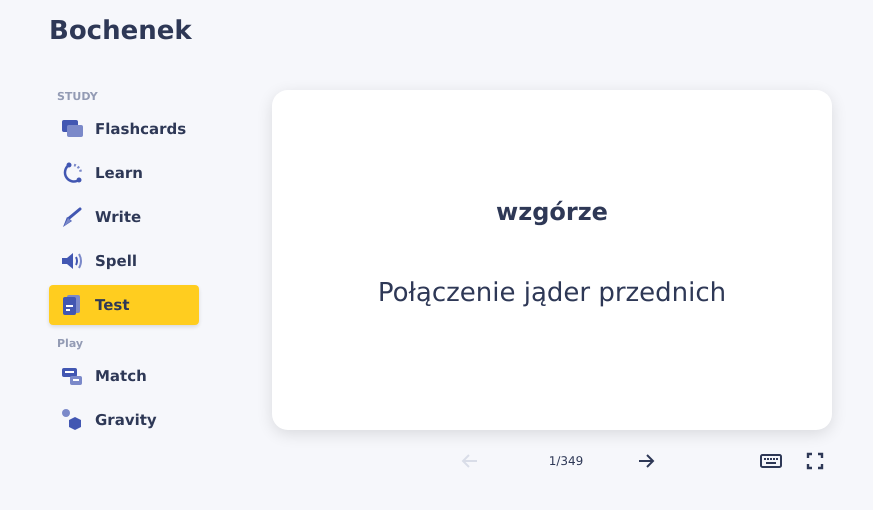 The height and width of the screenshot is (510, 873). What do you see at coordinates (78, 96) in the screenshot?
I see `section-label: STUDY` at bounding box center [78, 96].